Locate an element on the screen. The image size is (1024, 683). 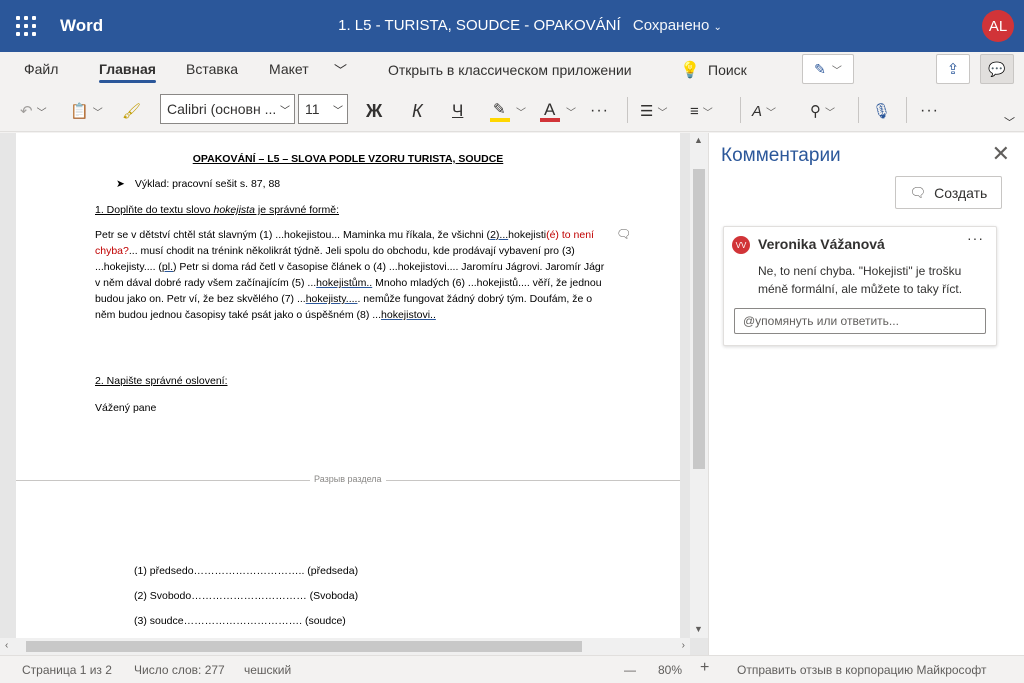
lightbulb-icon: 💡 is located at coordinates (690, 70).